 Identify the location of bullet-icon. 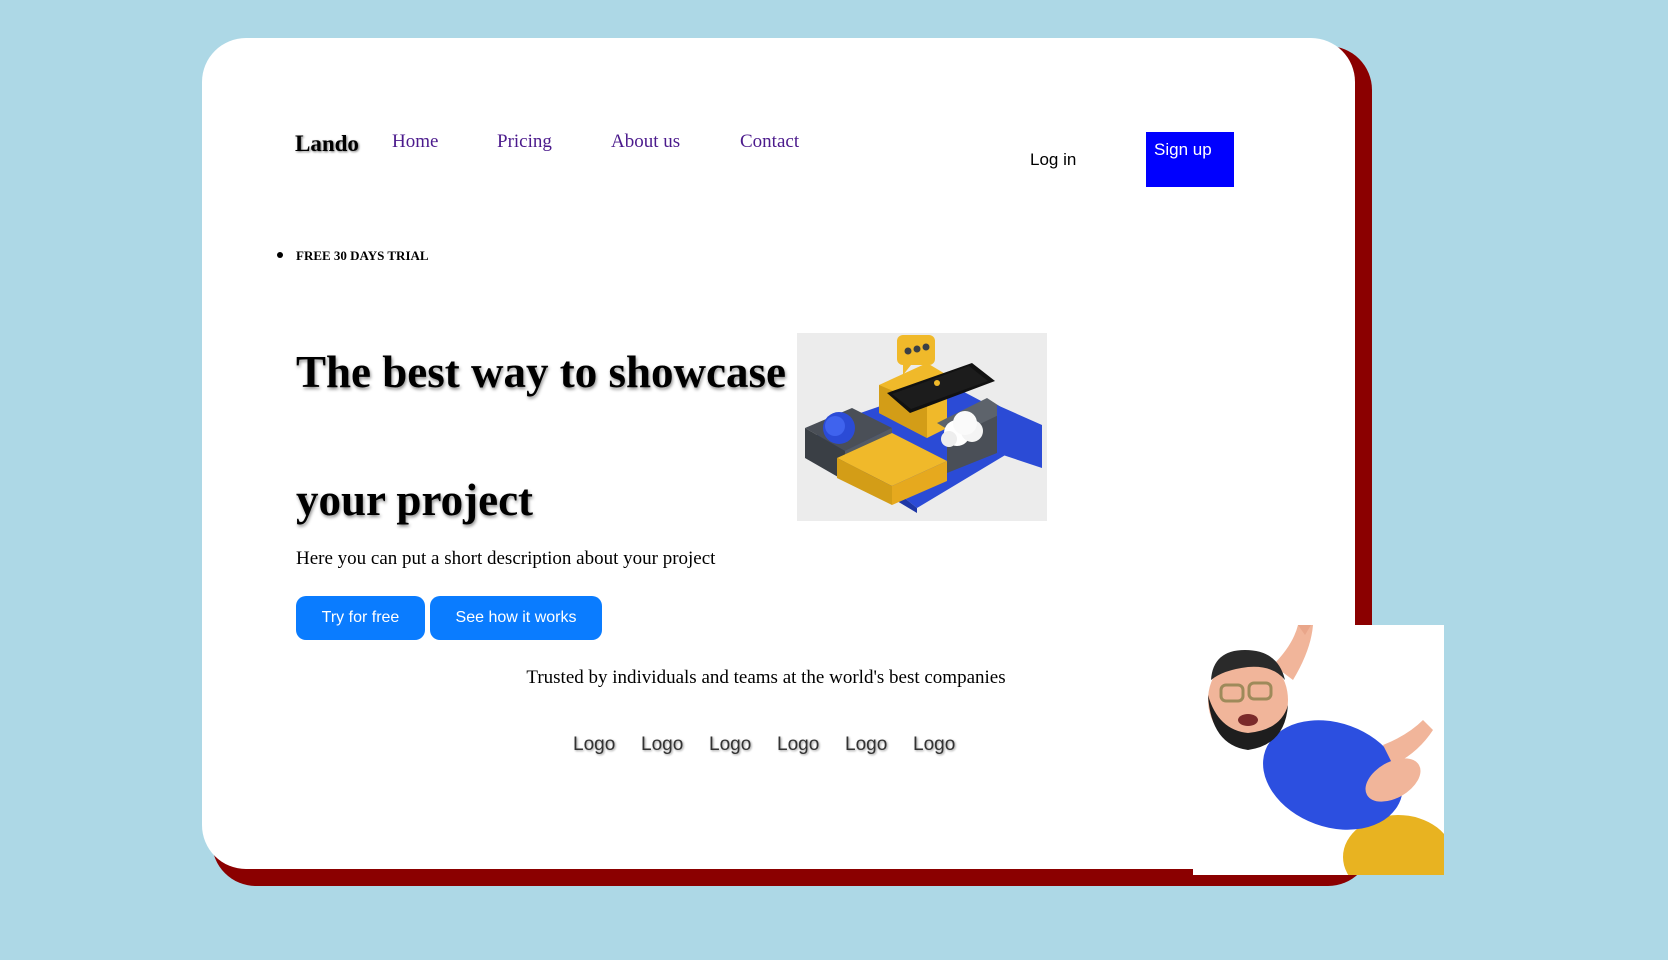
(280, 255).